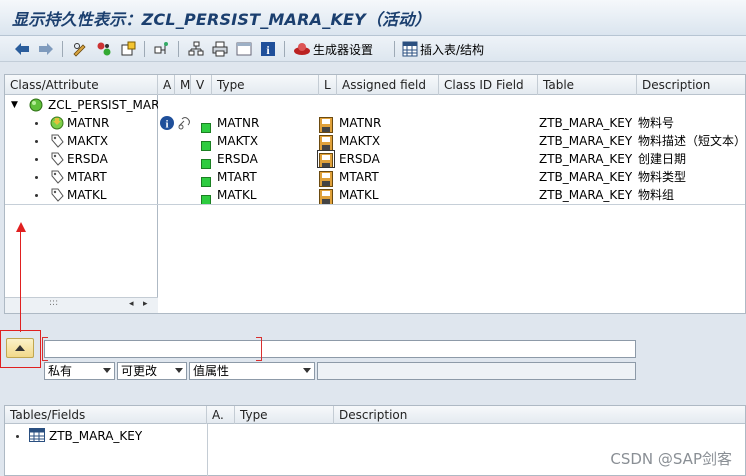  What do you see at coordinates (244, 49) in the screenshot?
I see `layout-button` at bounding box center [244, 49].